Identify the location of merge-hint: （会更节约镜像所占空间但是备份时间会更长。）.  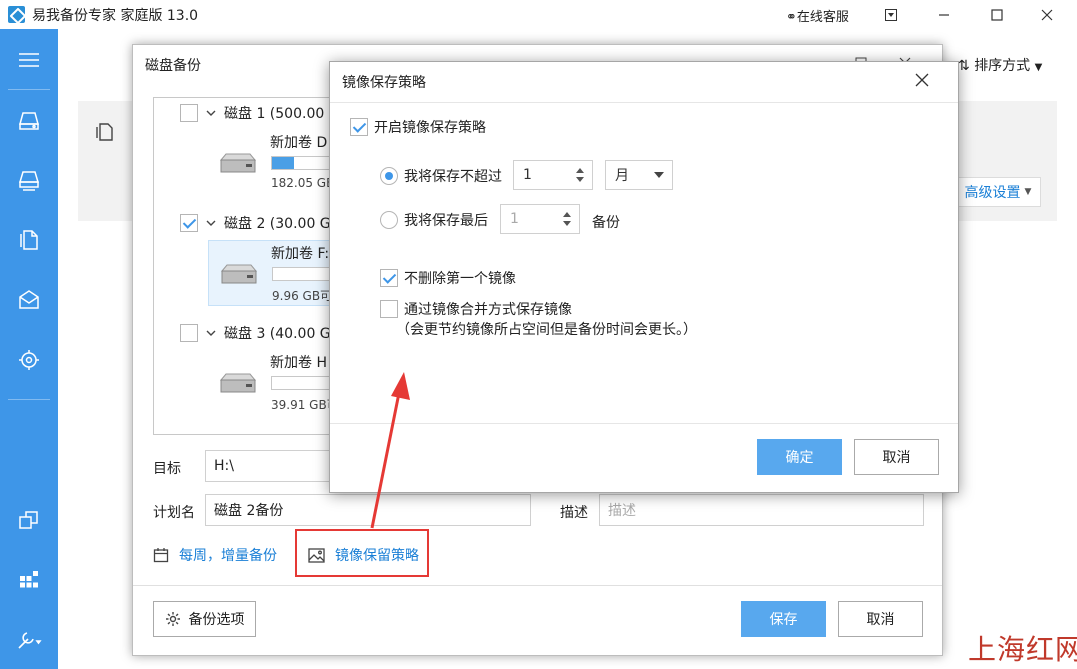
(546, 330).